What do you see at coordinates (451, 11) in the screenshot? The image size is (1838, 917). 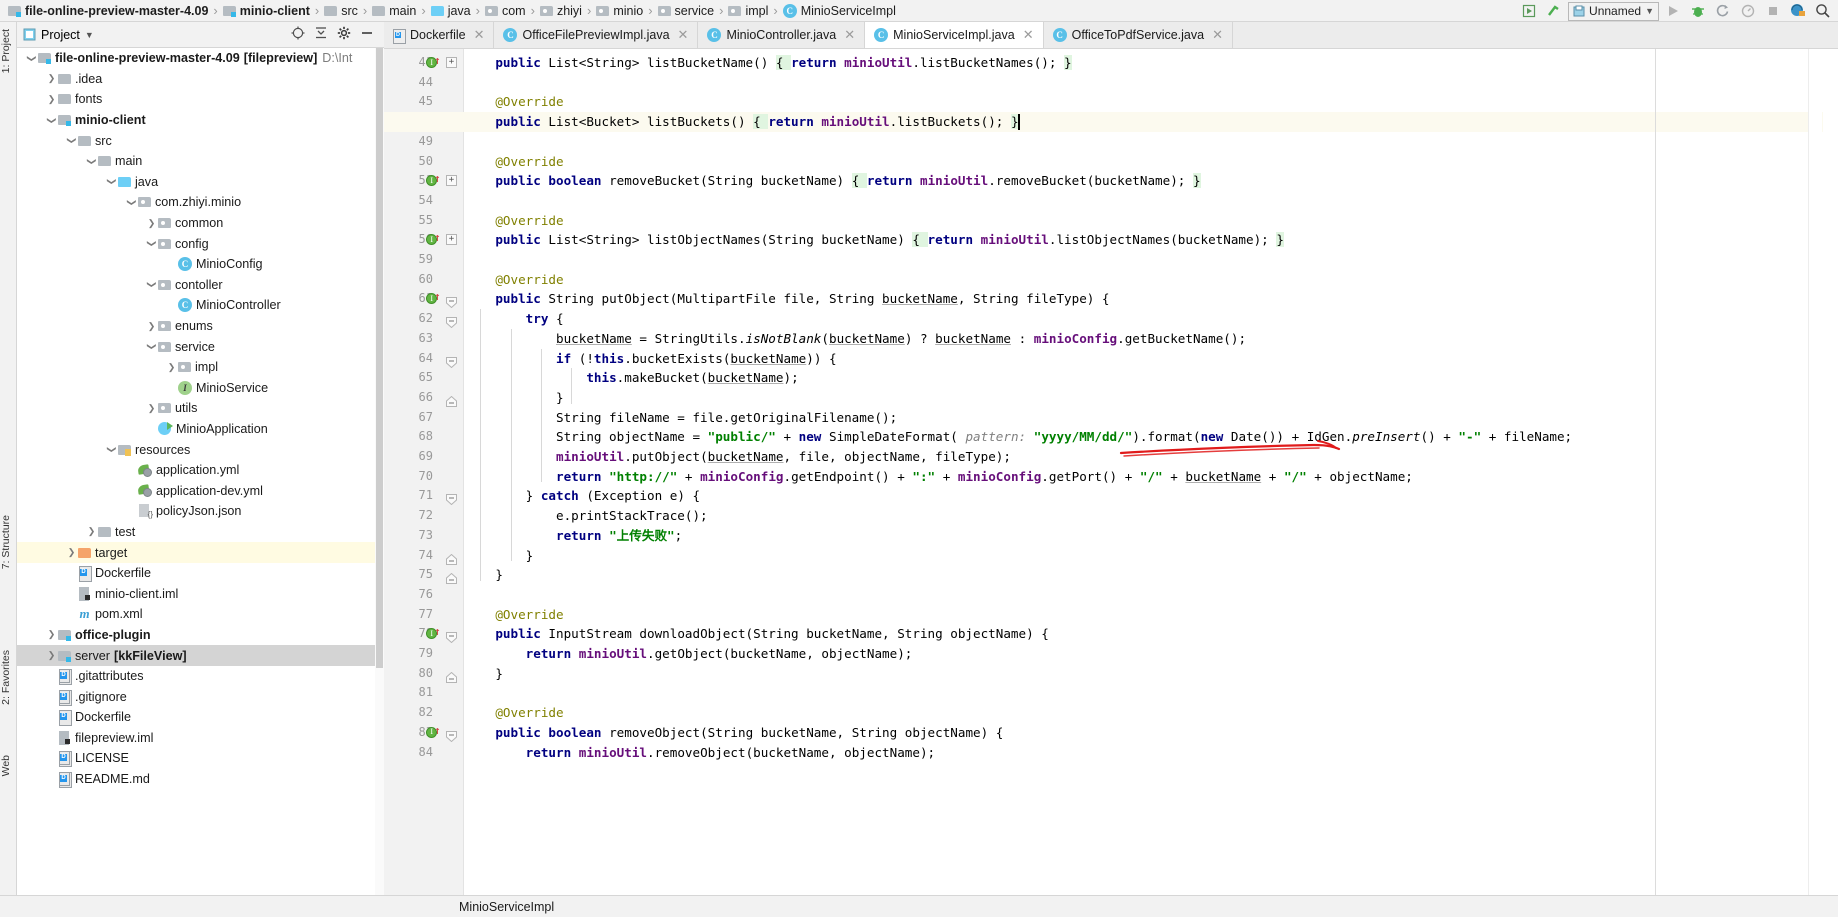 I see `breadcrumb-item-java: java` at bounding box center [451, 11].